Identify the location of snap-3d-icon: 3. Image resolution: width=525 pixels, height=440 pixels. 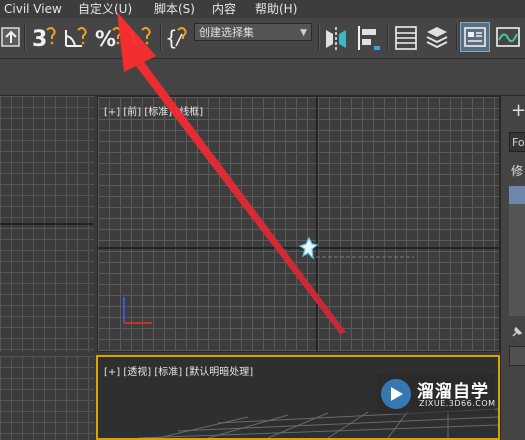
(44, 39).